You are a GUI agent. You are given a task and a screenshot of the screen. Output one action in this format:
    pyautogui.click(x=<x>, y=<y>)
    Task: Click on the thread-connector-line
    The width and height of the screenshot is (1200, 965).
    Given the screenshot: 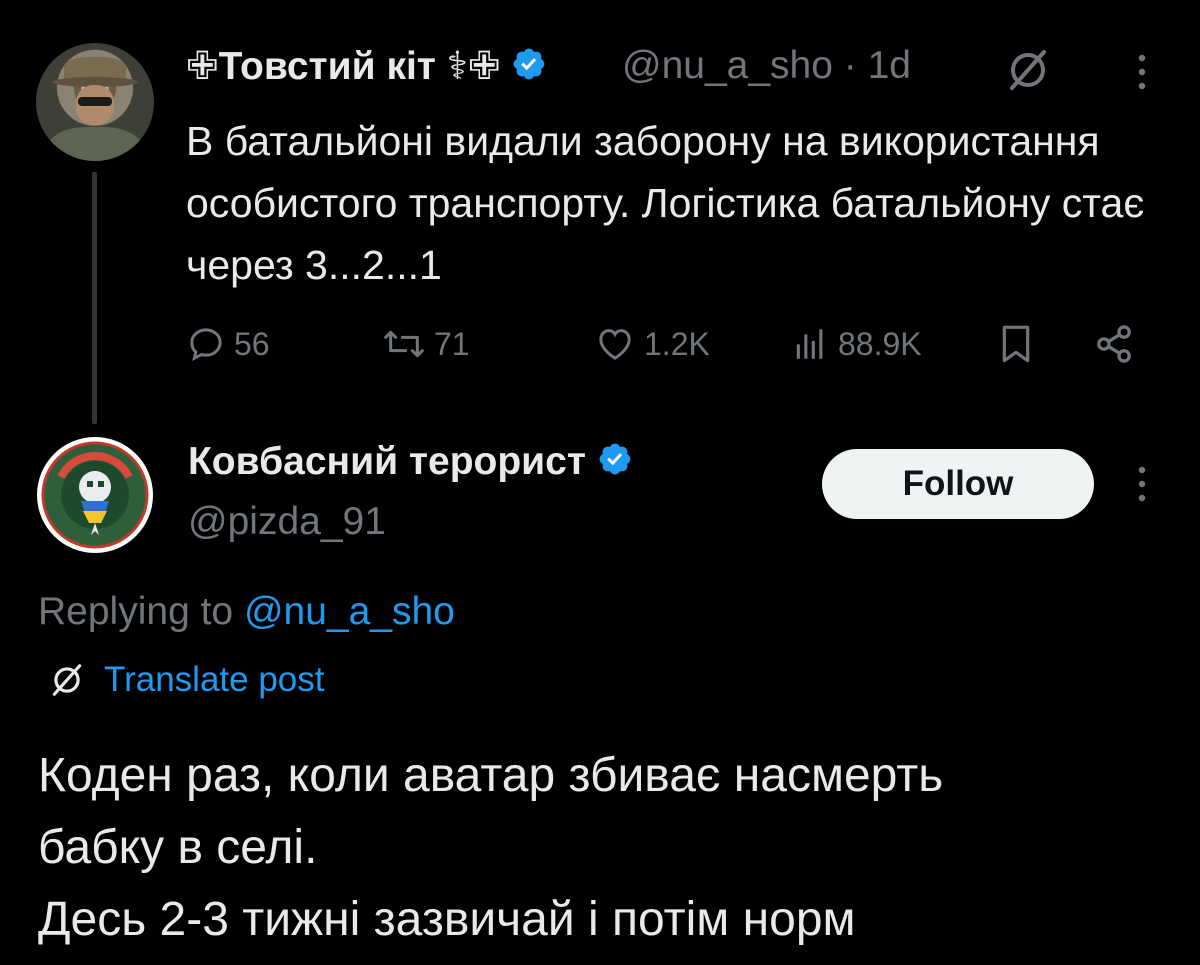 What is the action you would take?
    pyautogui.click(x=94, y=298)
    